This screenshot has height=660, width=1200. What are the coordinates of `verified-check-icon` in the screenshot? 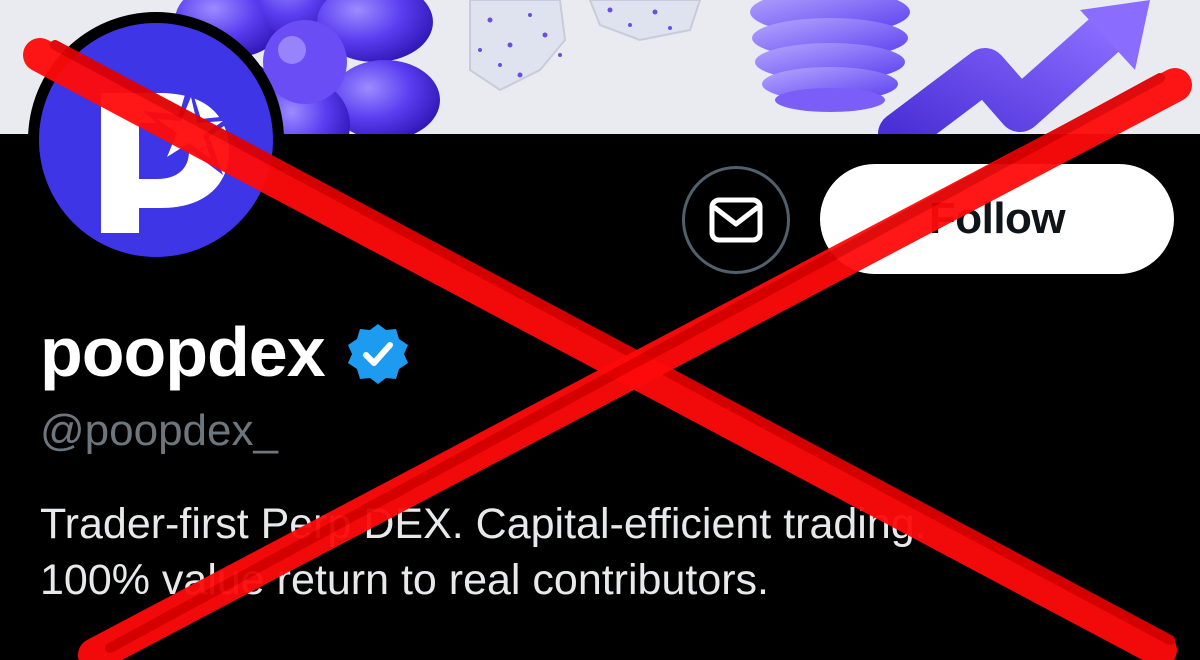 It's located at (378, 354).